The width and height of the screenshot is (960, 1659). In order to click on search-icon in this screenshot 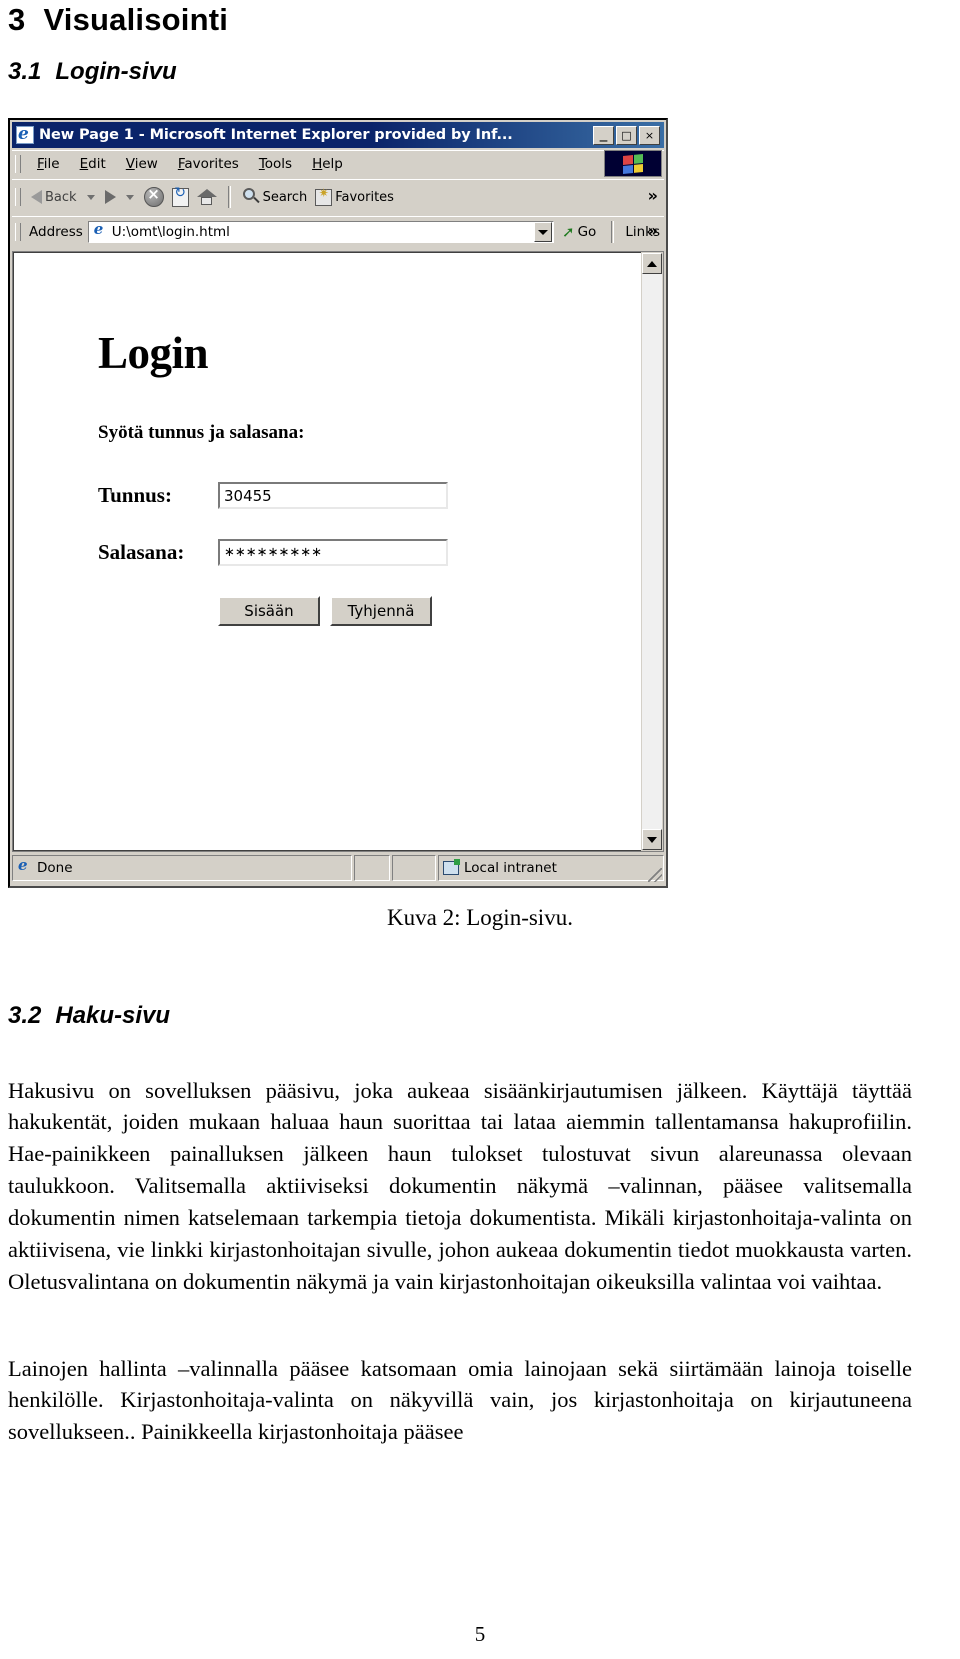, I will do `click(251, 197)`.